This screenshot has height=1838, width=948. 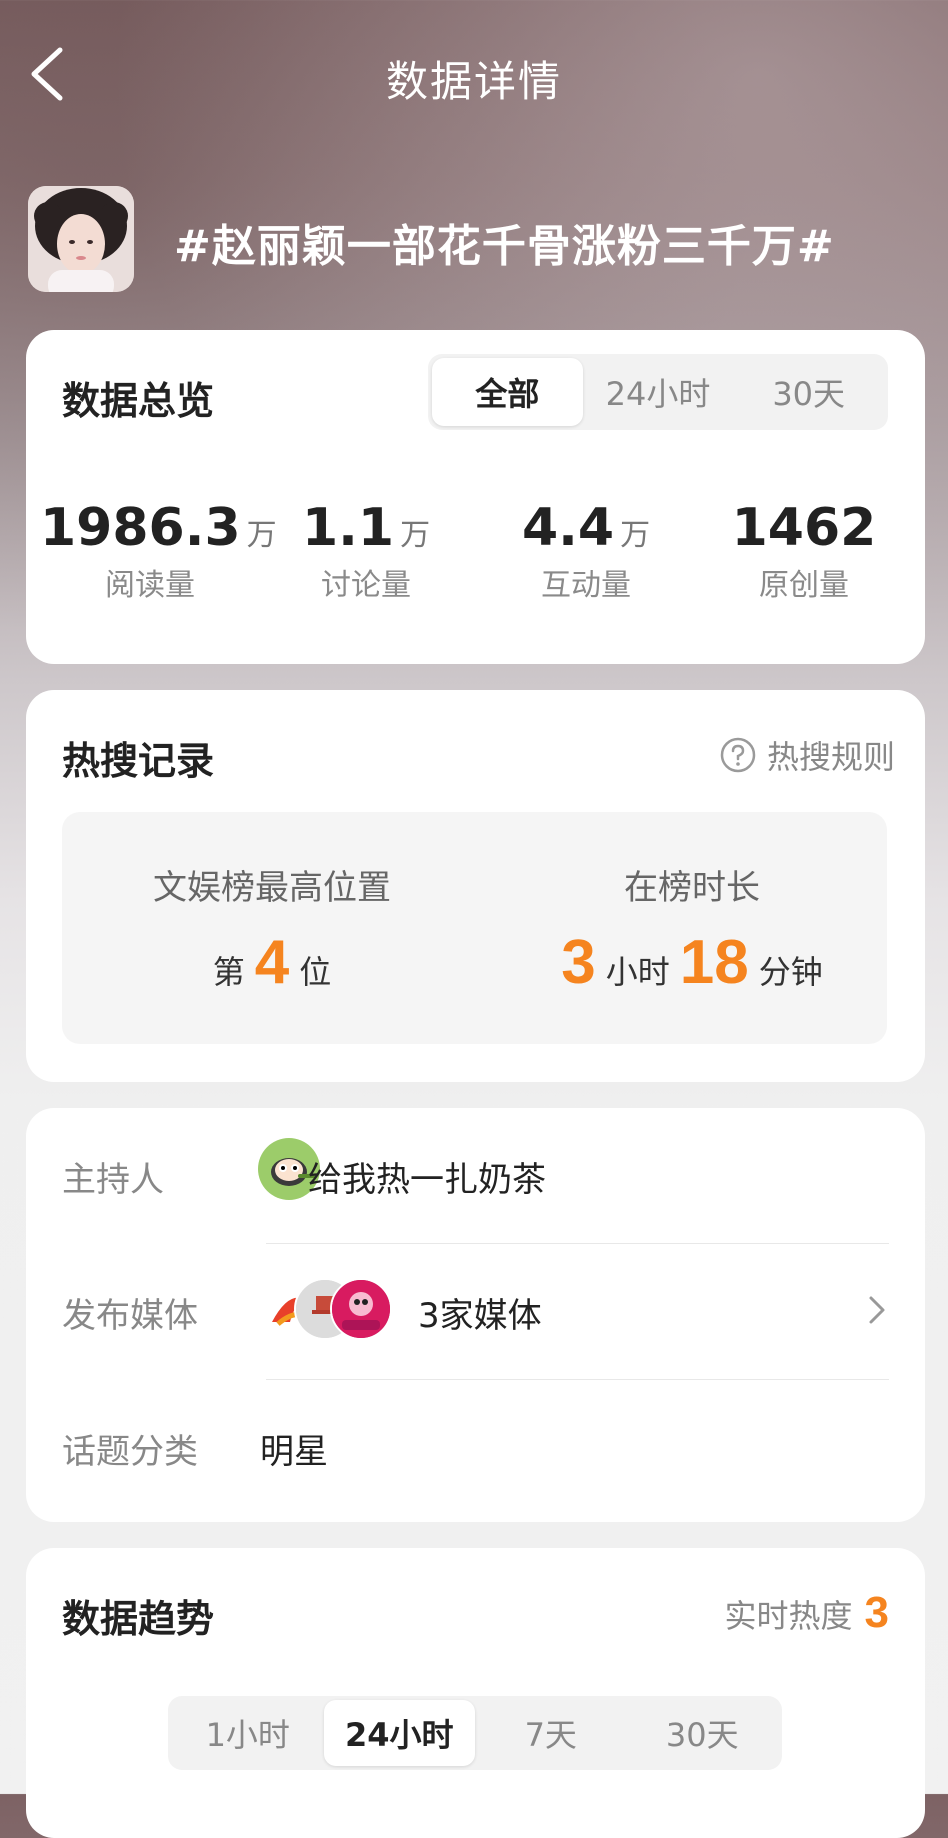 What do you see at coordinates (507, 392) in the screenshot?
I see `tab-all: 全部` at bounding box center [507, 392].